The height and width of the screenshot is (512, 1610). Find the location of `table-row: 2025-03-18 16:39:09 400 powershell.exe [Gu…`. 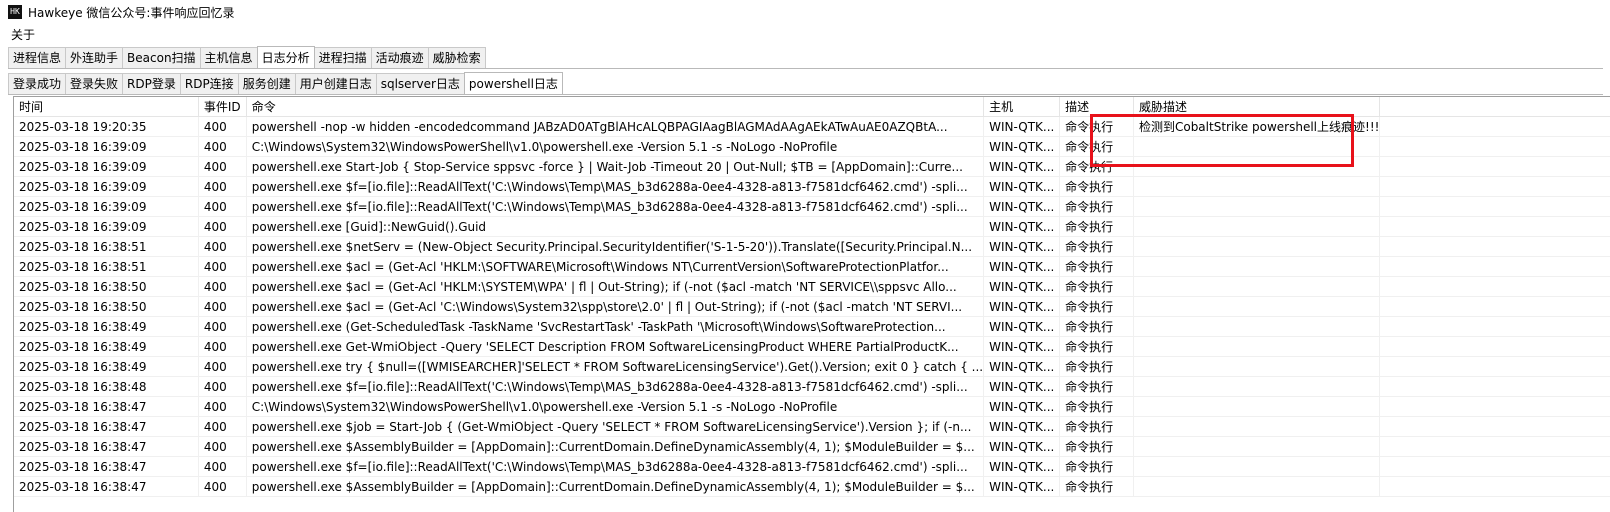

table-row: 2025-03-18 16:39:09 400 powershell.exe [Gu… is located at coordinates (812, 226).